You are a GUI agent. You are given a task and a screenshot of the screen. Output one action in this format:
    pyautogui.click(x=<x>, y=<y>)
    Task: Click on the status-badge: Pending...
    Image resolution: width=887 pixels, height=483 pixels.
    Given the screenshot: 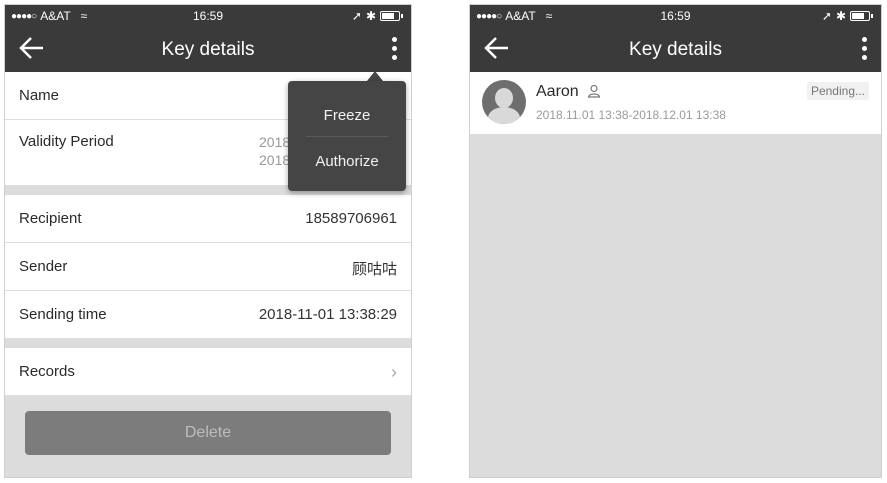 What is the action you would take?
    pyautogui.click(x=837, y=91)
    